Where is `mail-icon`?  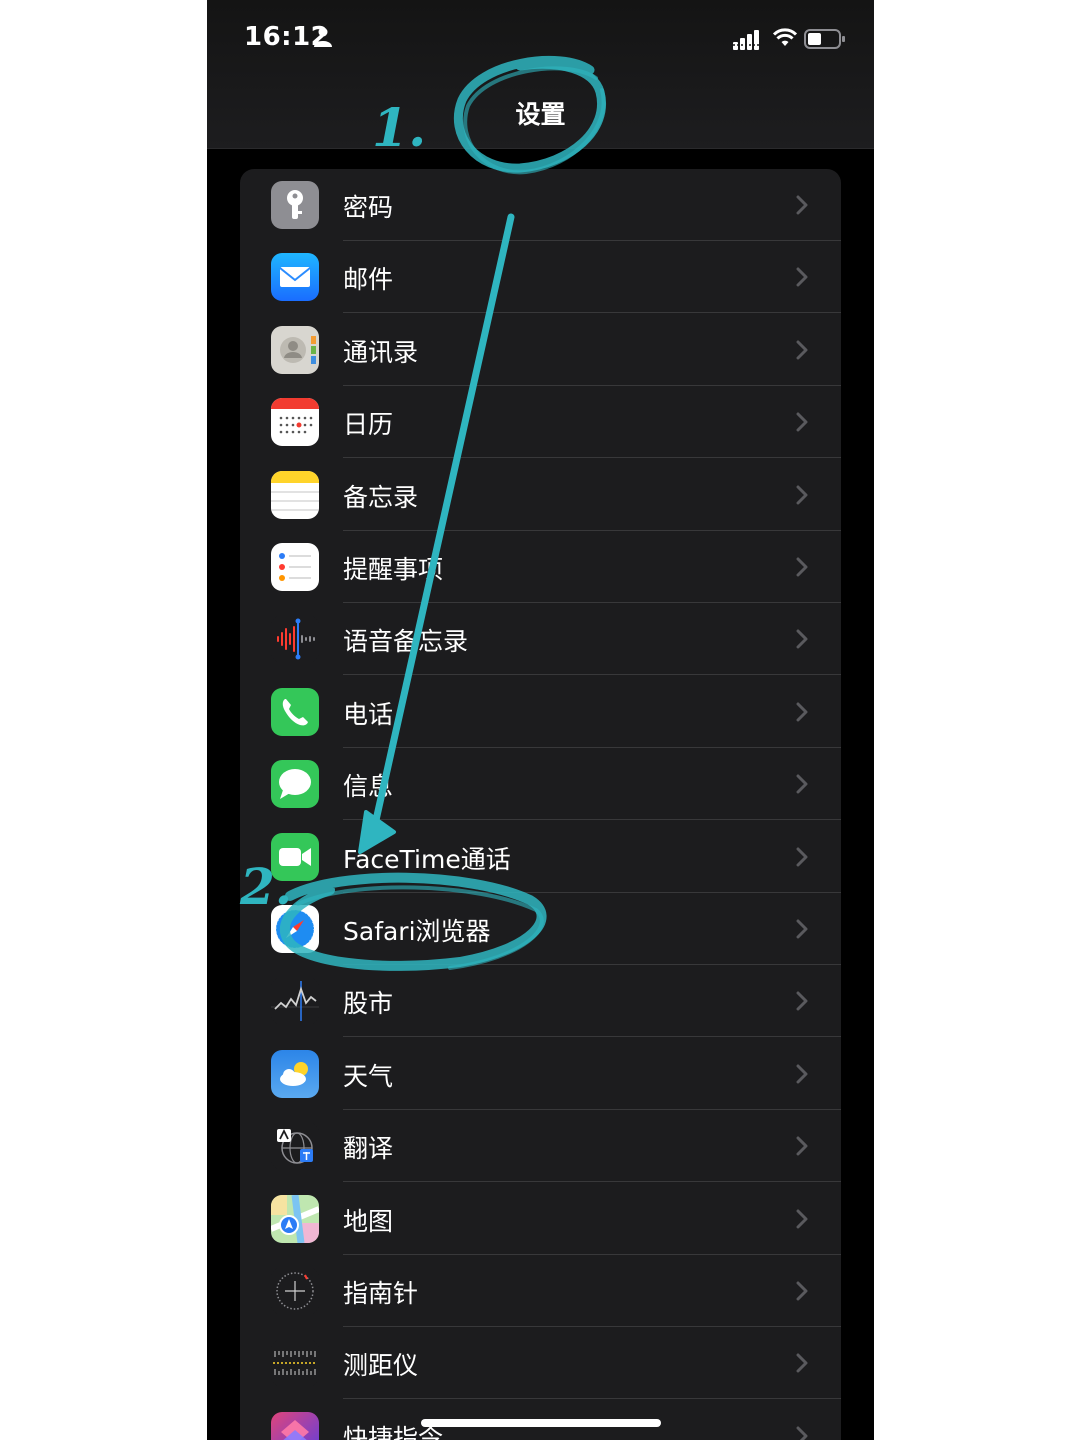
mail-icon is located at coordinates (295, 277).